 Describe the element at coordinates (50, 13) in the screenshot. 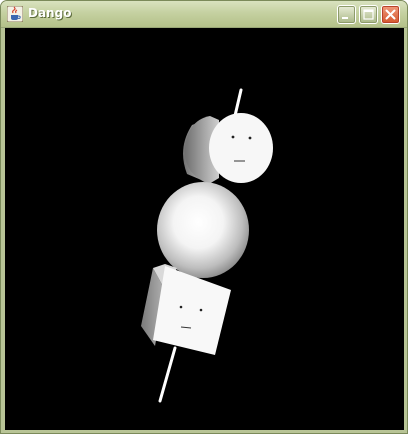

I see `window-title: Dango` at that location.